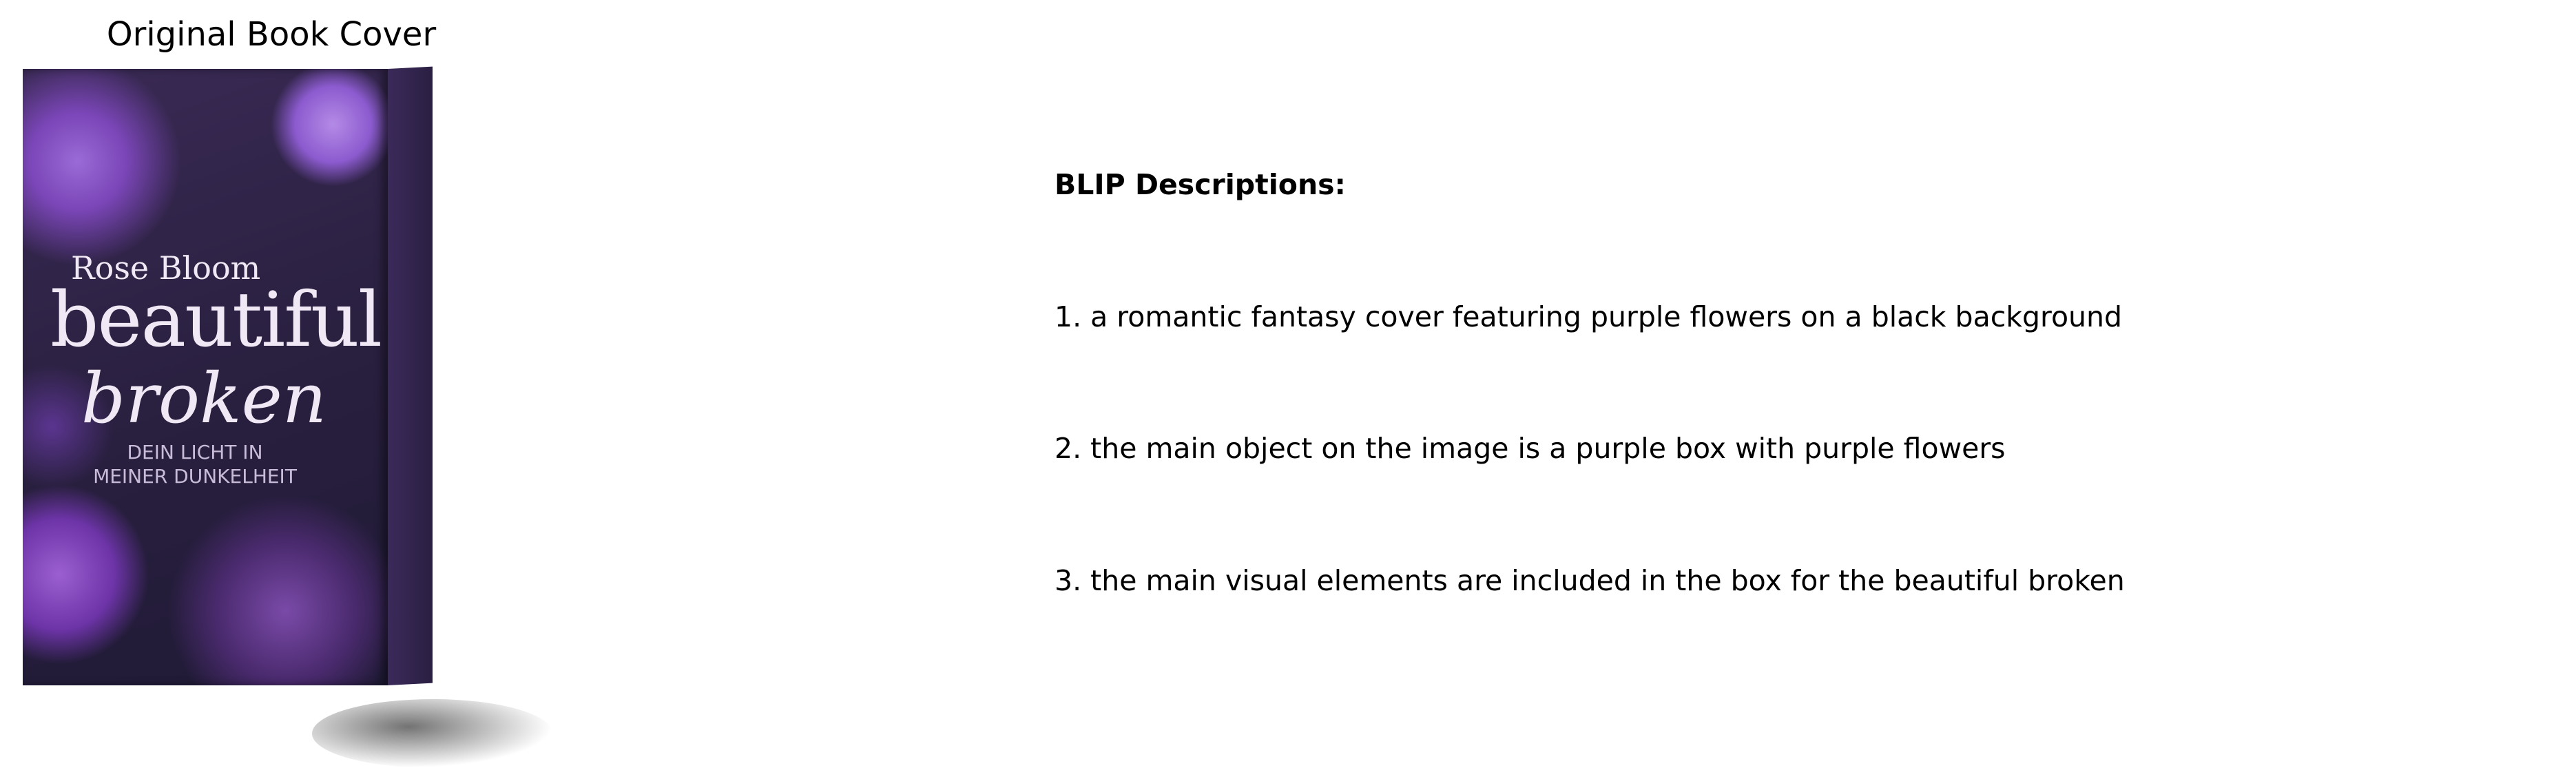 The height and width of the screenshot is (768, 2576). What do you see at coordinates (195, 453) in the screenshot?
I see `cover-subtitle-line1: DEIN LICHT IN` at bounding box center [195, 453].